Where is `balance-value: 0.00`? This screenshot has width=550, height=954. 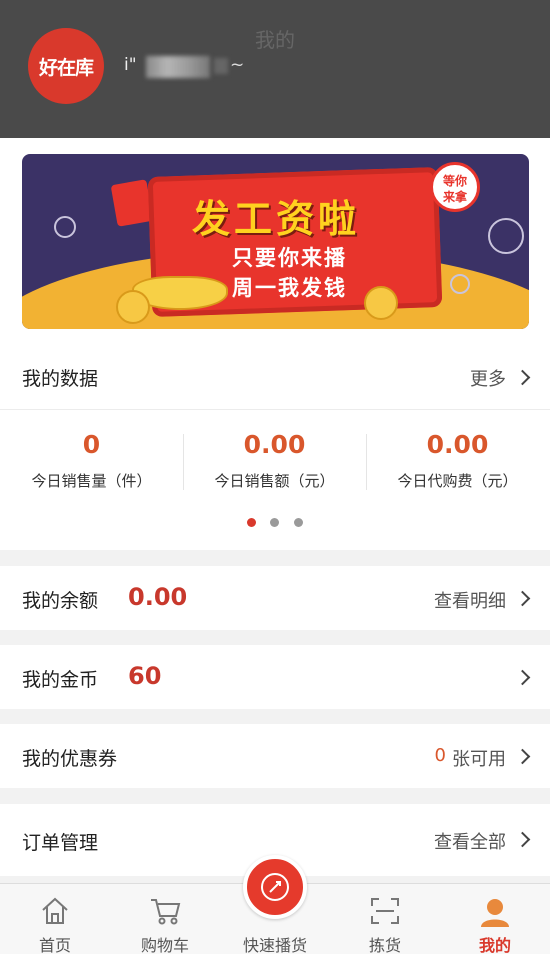
balance-value: 0.00 is located at coordinates (158, 597).